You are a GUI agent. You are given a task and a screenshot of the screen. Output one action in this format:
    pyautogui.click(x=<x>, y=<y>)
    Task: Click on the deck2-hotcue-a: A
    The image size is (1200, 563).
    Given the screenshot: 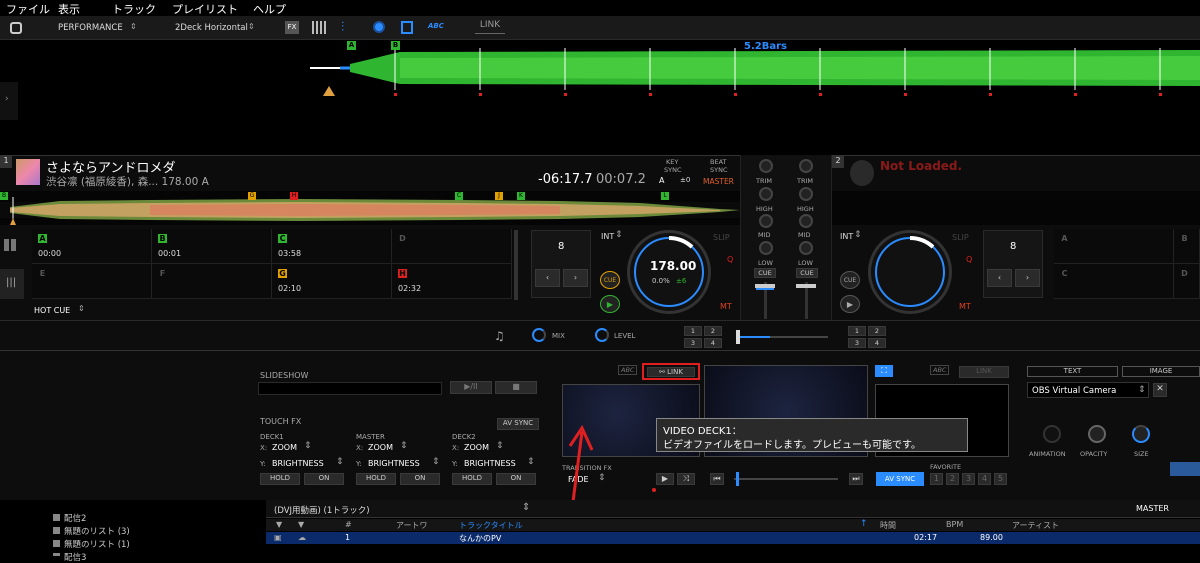 What is the action you would take?
    pyautogui.click(x=1114, y=246)
    